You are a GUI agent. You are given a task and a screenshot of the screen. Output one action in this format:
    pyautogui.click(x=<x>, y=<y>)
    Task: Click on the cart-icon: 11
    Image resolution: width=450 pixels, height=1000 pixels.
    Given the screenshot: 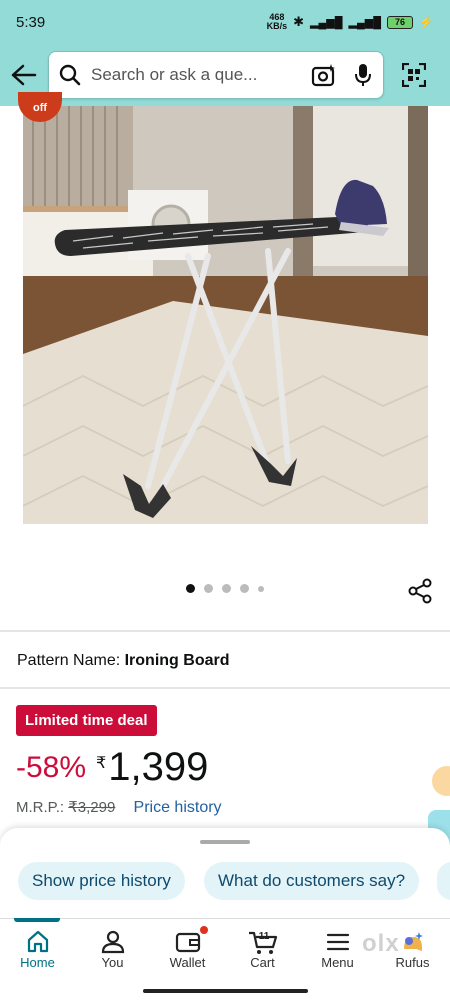 What is the action you would take?
    pyautogui.click(x=262, y=942)
    